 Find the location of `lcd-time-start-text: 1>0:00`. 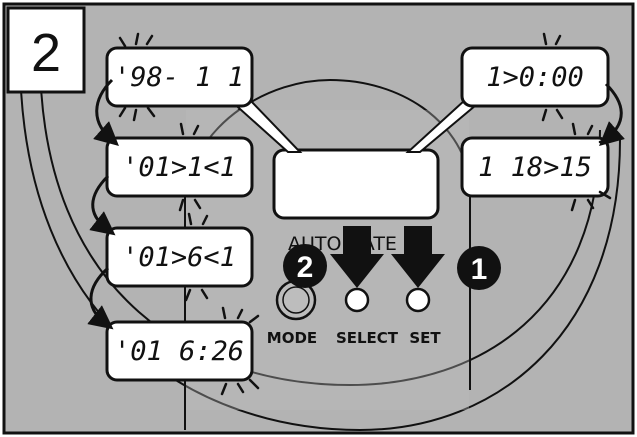

lcd-time-start-text: 1>0:00 is located at coordinates (535, 77).